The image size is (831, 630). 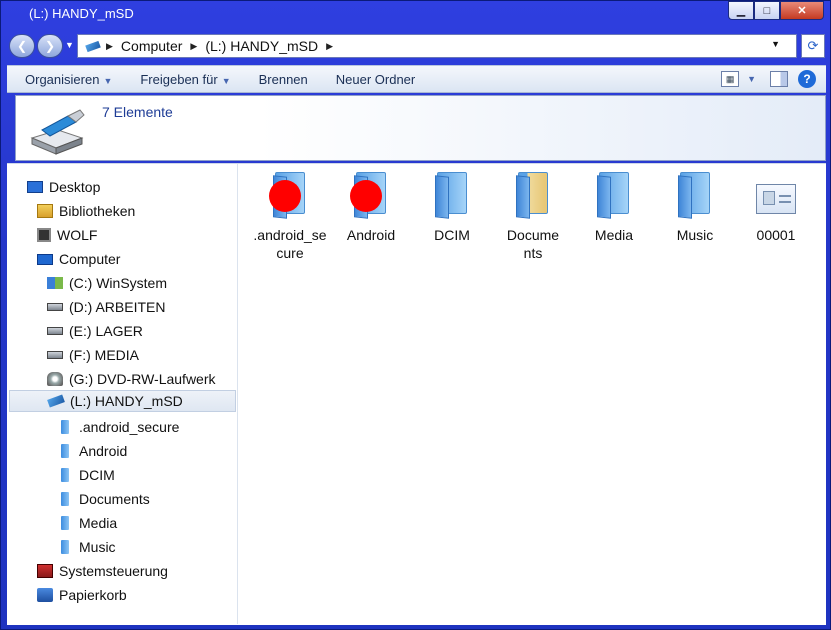 I want to click on file-label: Media, so click(x=614, y=235).